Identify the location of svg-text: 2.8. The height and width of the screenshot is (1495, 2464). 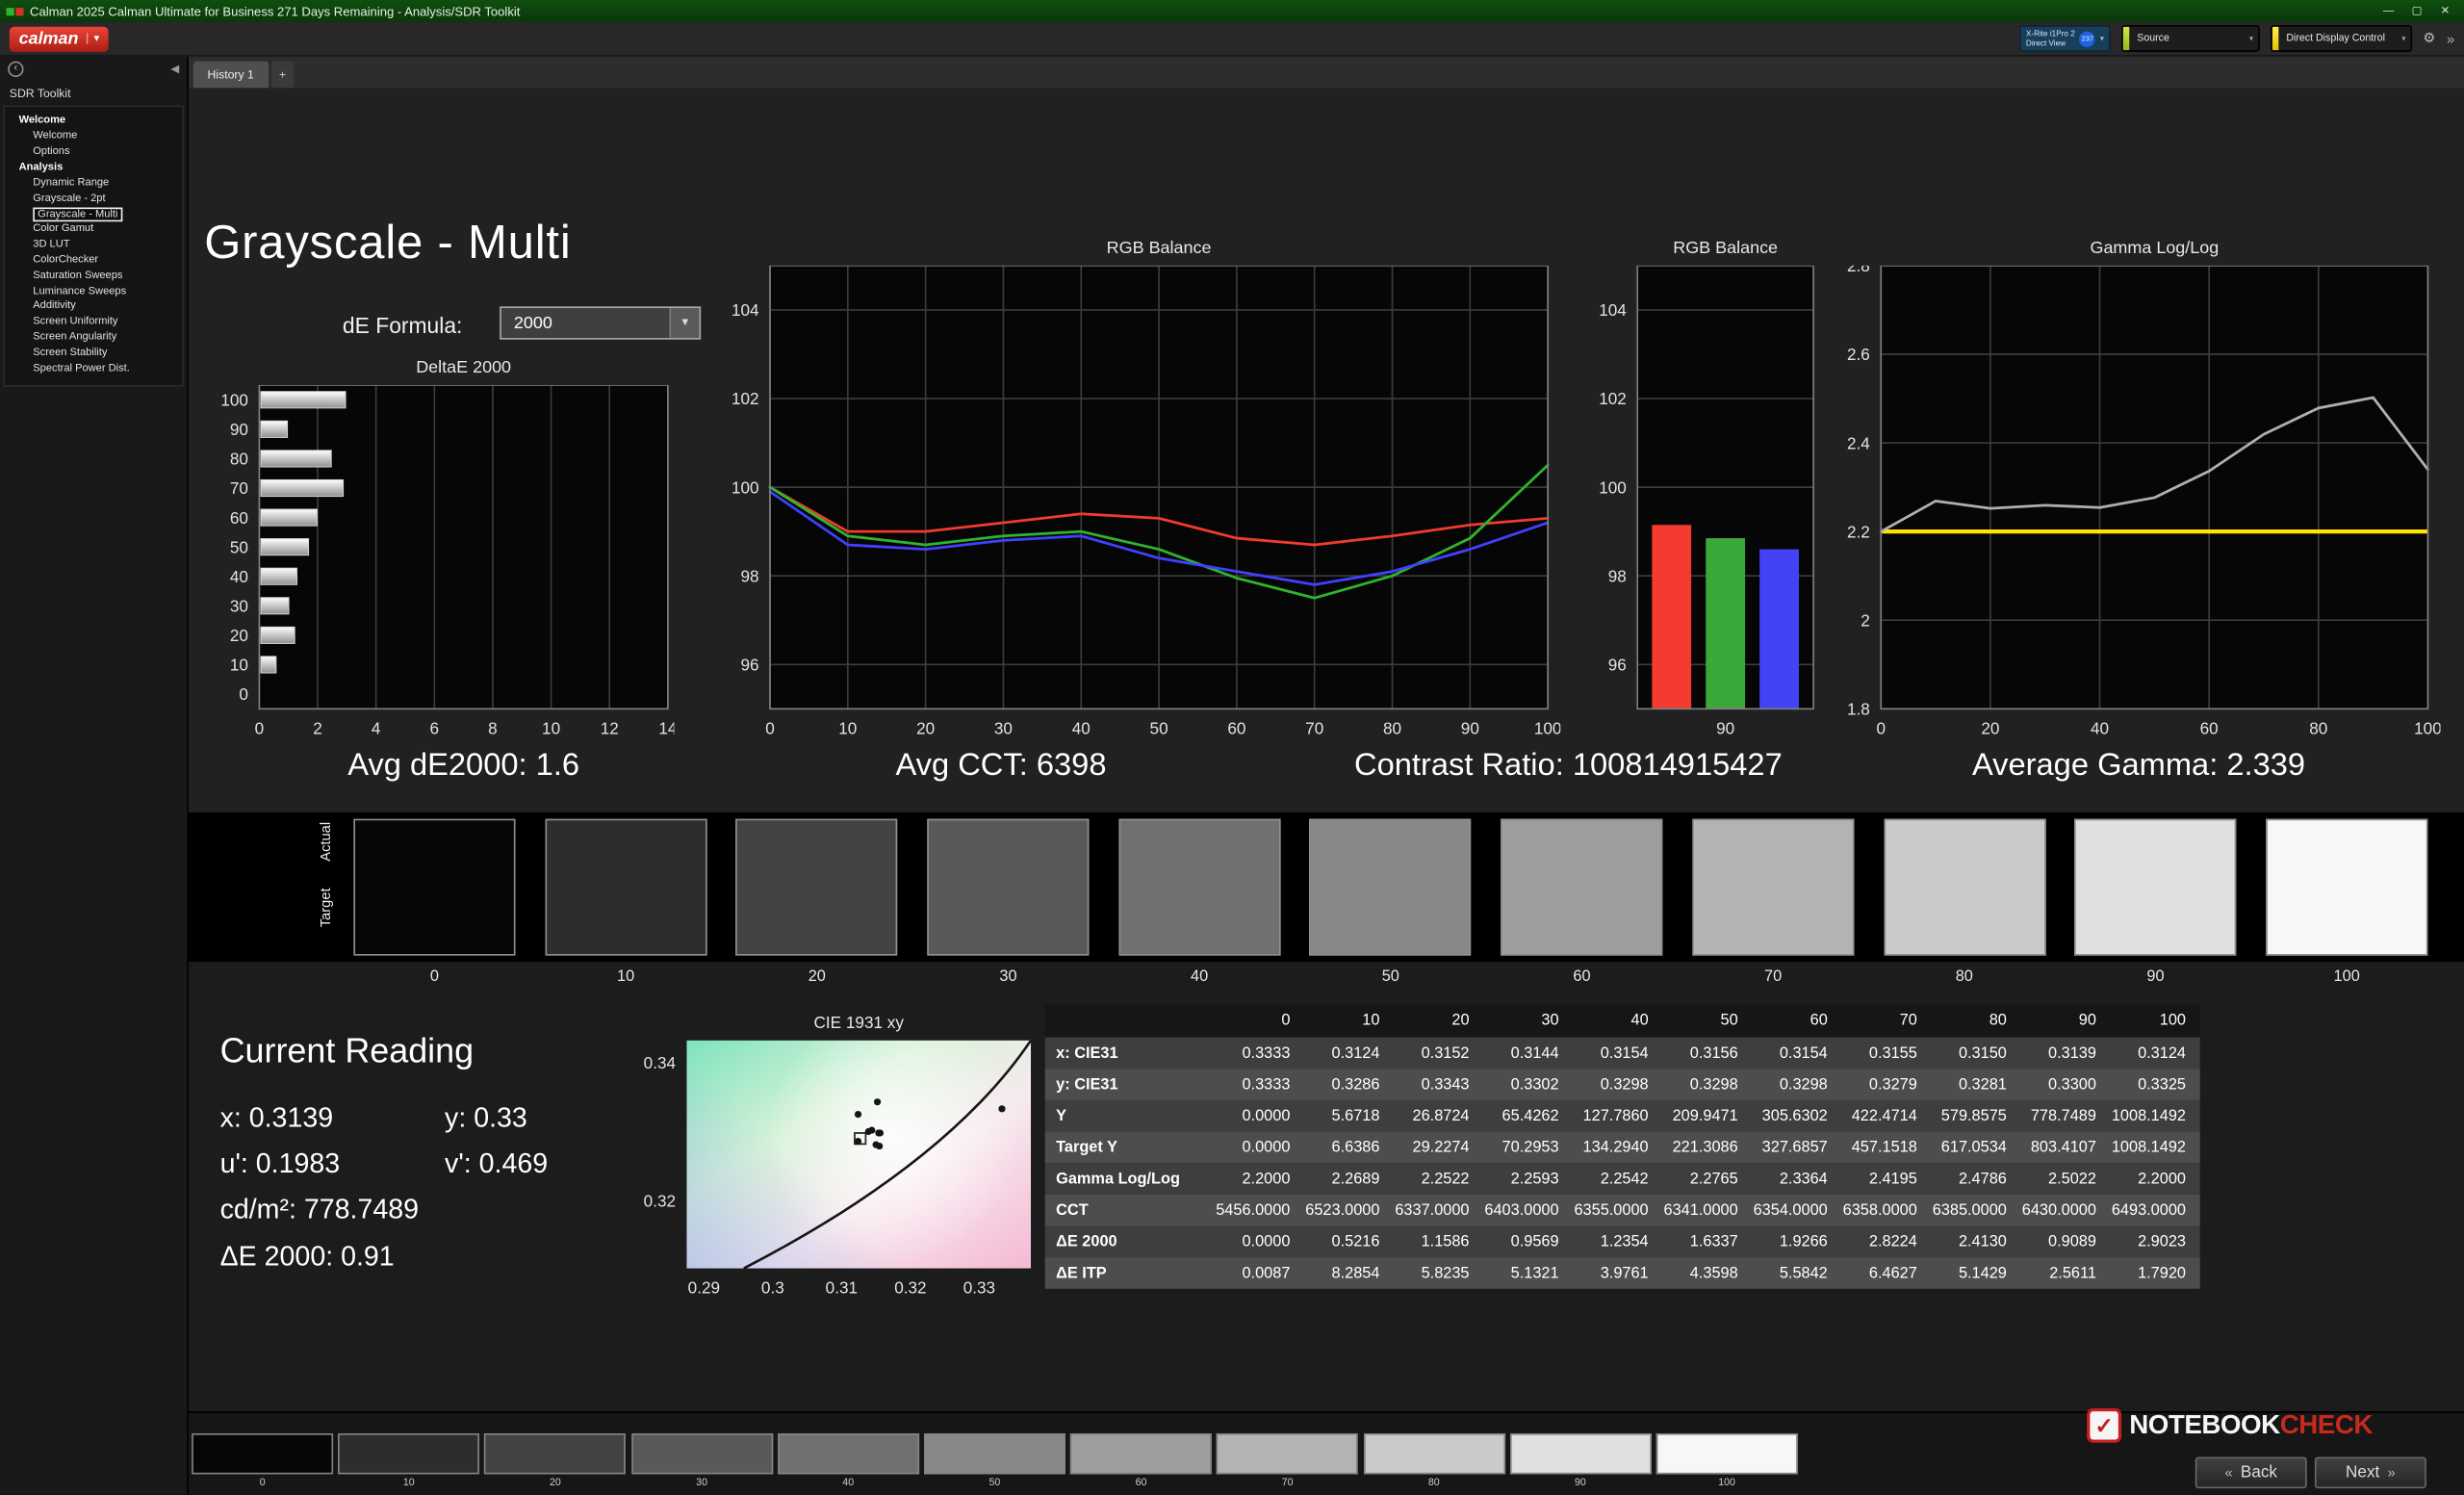
(1858, 270).